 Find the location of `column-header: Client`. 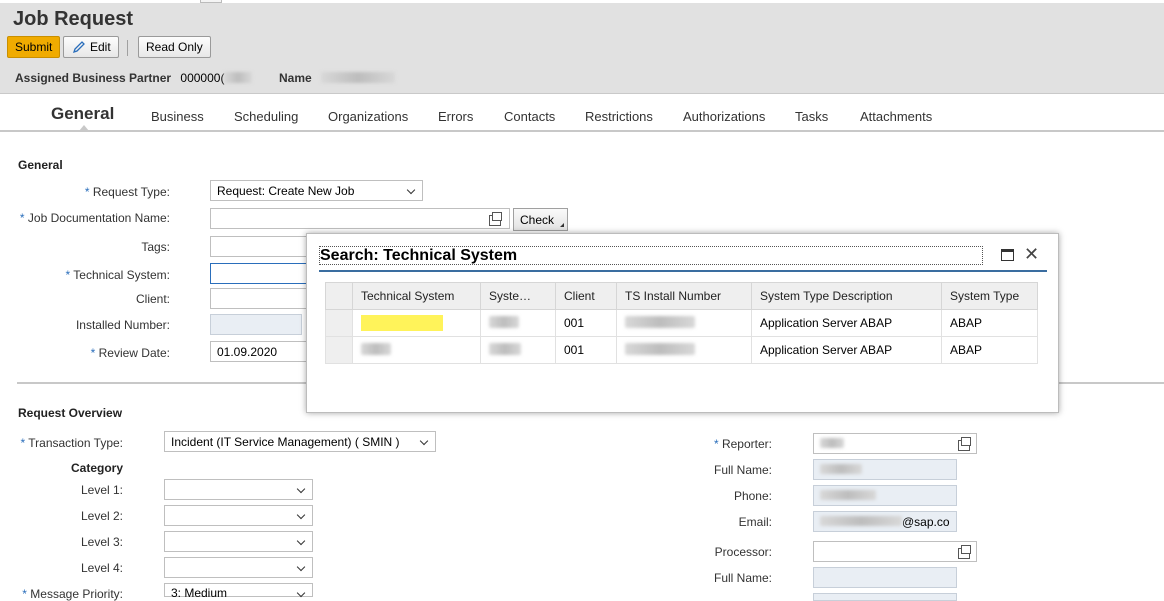

column-header: Client is located at coordinates (586, 296).